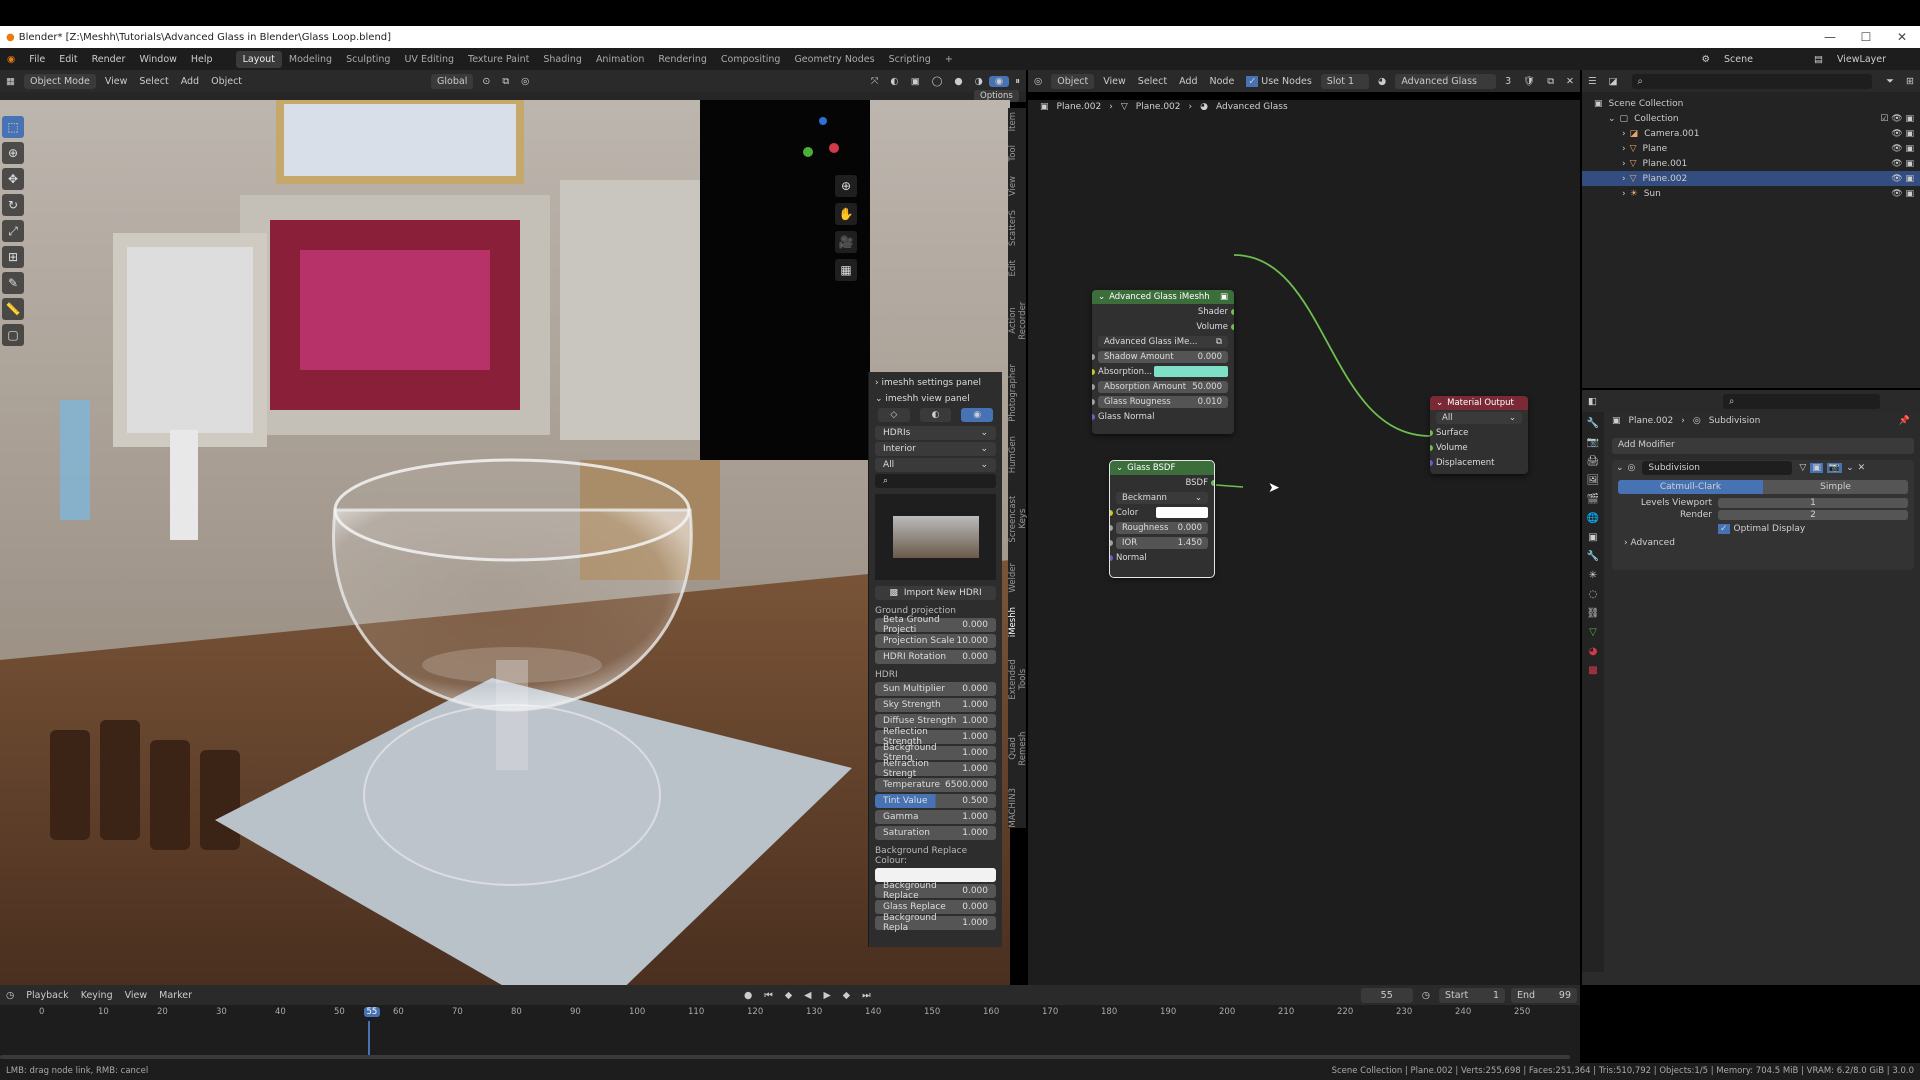 The height and width of the screenshot is (1080, 1920). Describe the element at coordinates (935, 465) in the screenshot. I see `filter-dropdown: All ⌄` at that location.